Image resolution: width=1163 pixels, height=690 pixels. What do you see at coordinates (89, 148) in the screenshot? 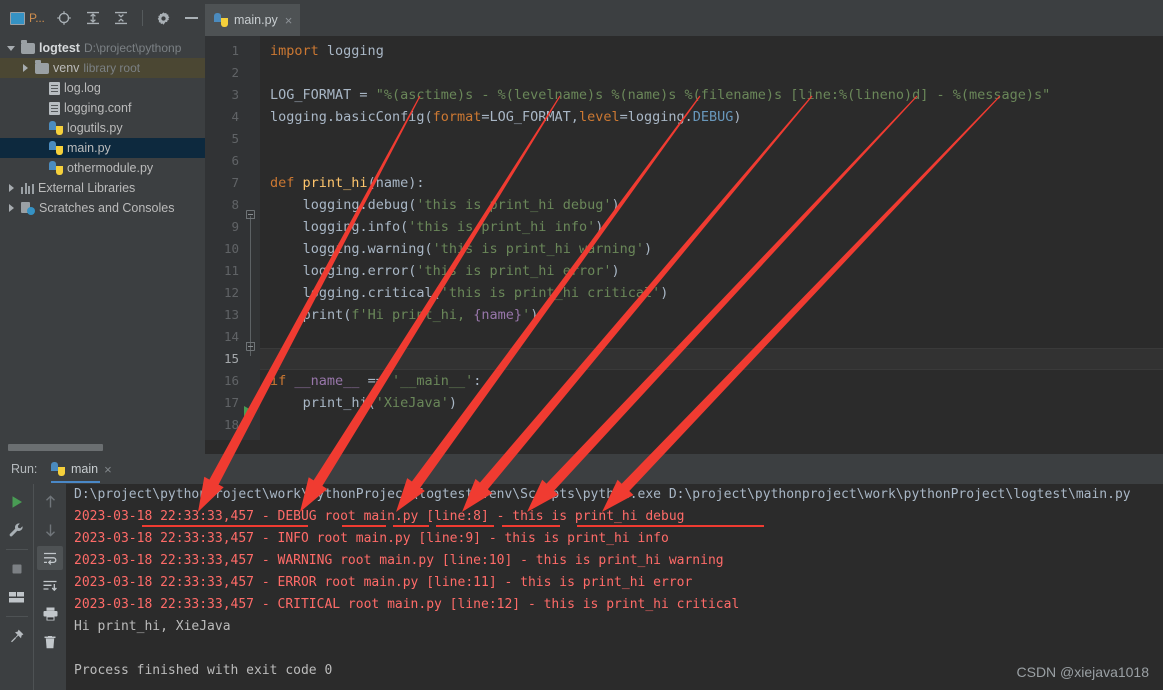
I see `tree-item-label: main.py` at bounding box center [89, 148].